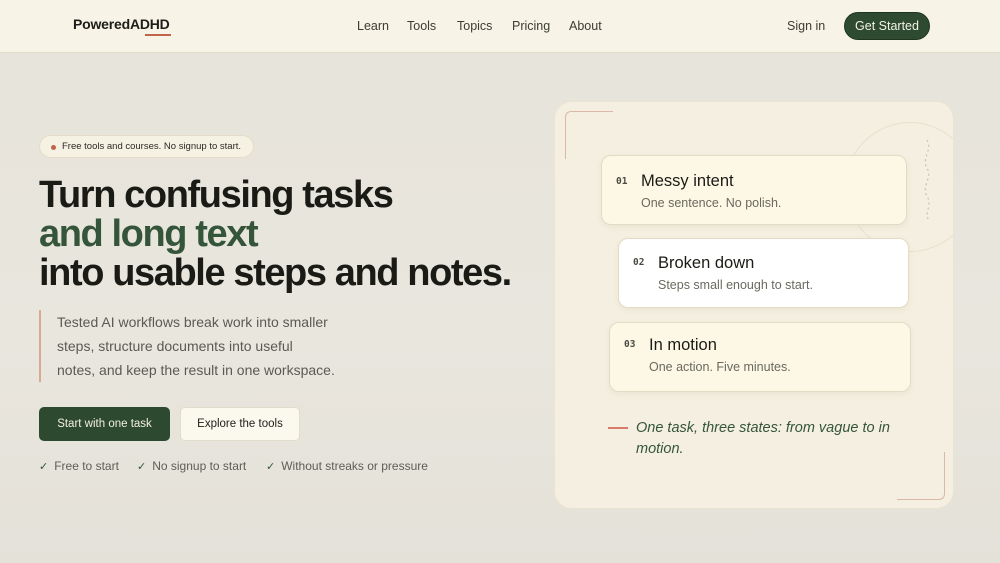 Image resolution: width=1000 pixels, height=563 pixels. Describe the element at coordinates (86, 466) in the screenshot. I see `check-label: Free to start` at that location.